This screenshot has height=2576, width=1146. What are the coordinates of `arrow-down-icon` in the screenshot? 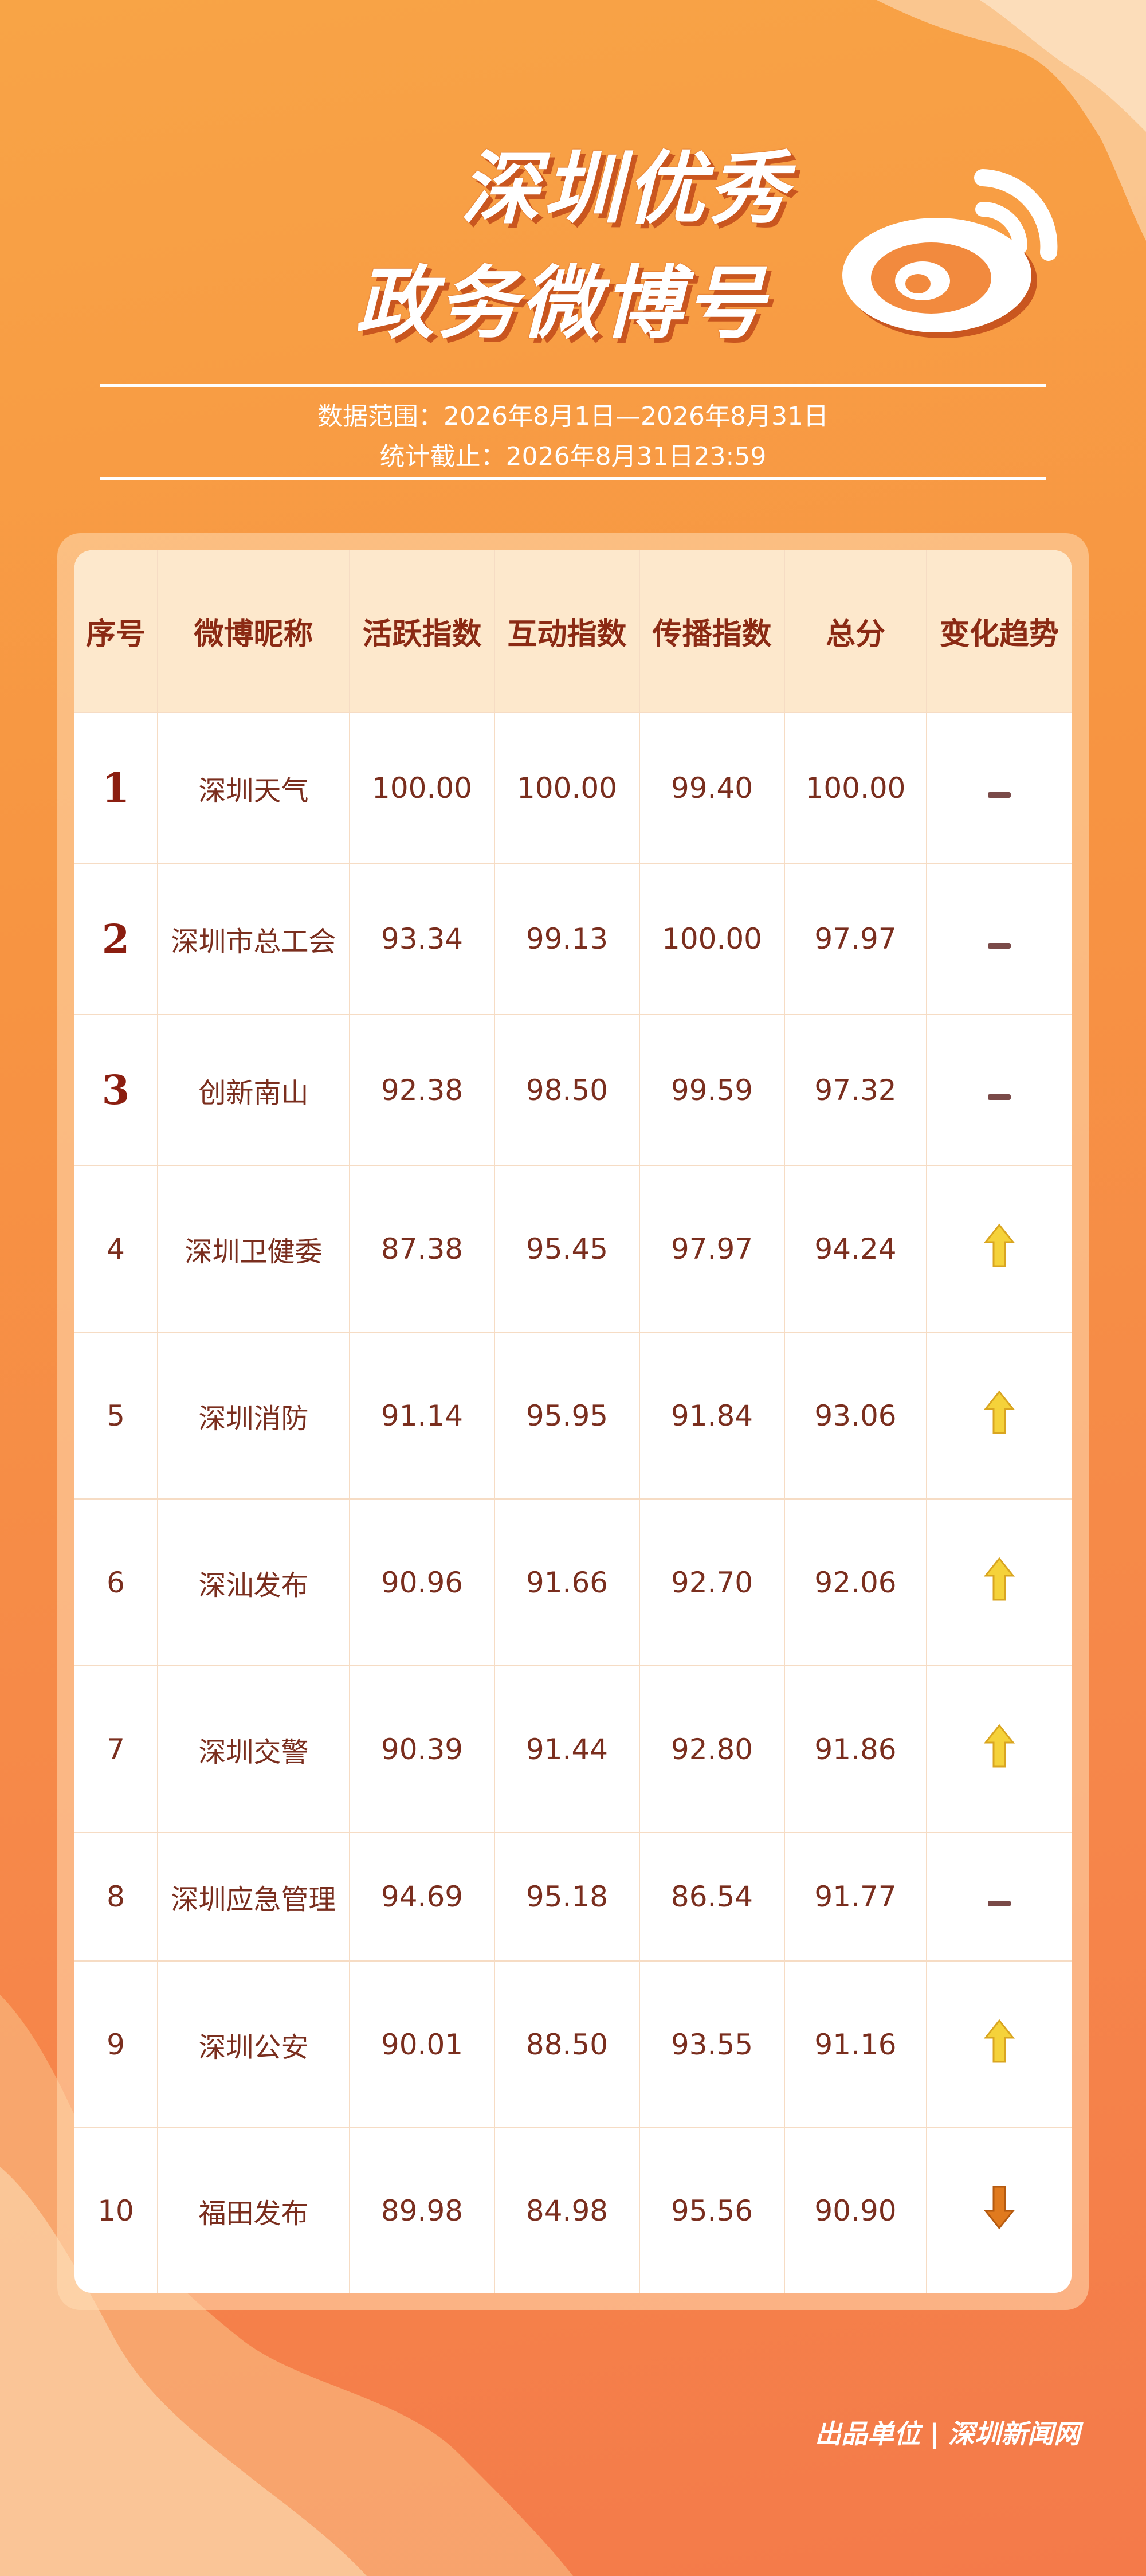 It's located at (999, 2207).